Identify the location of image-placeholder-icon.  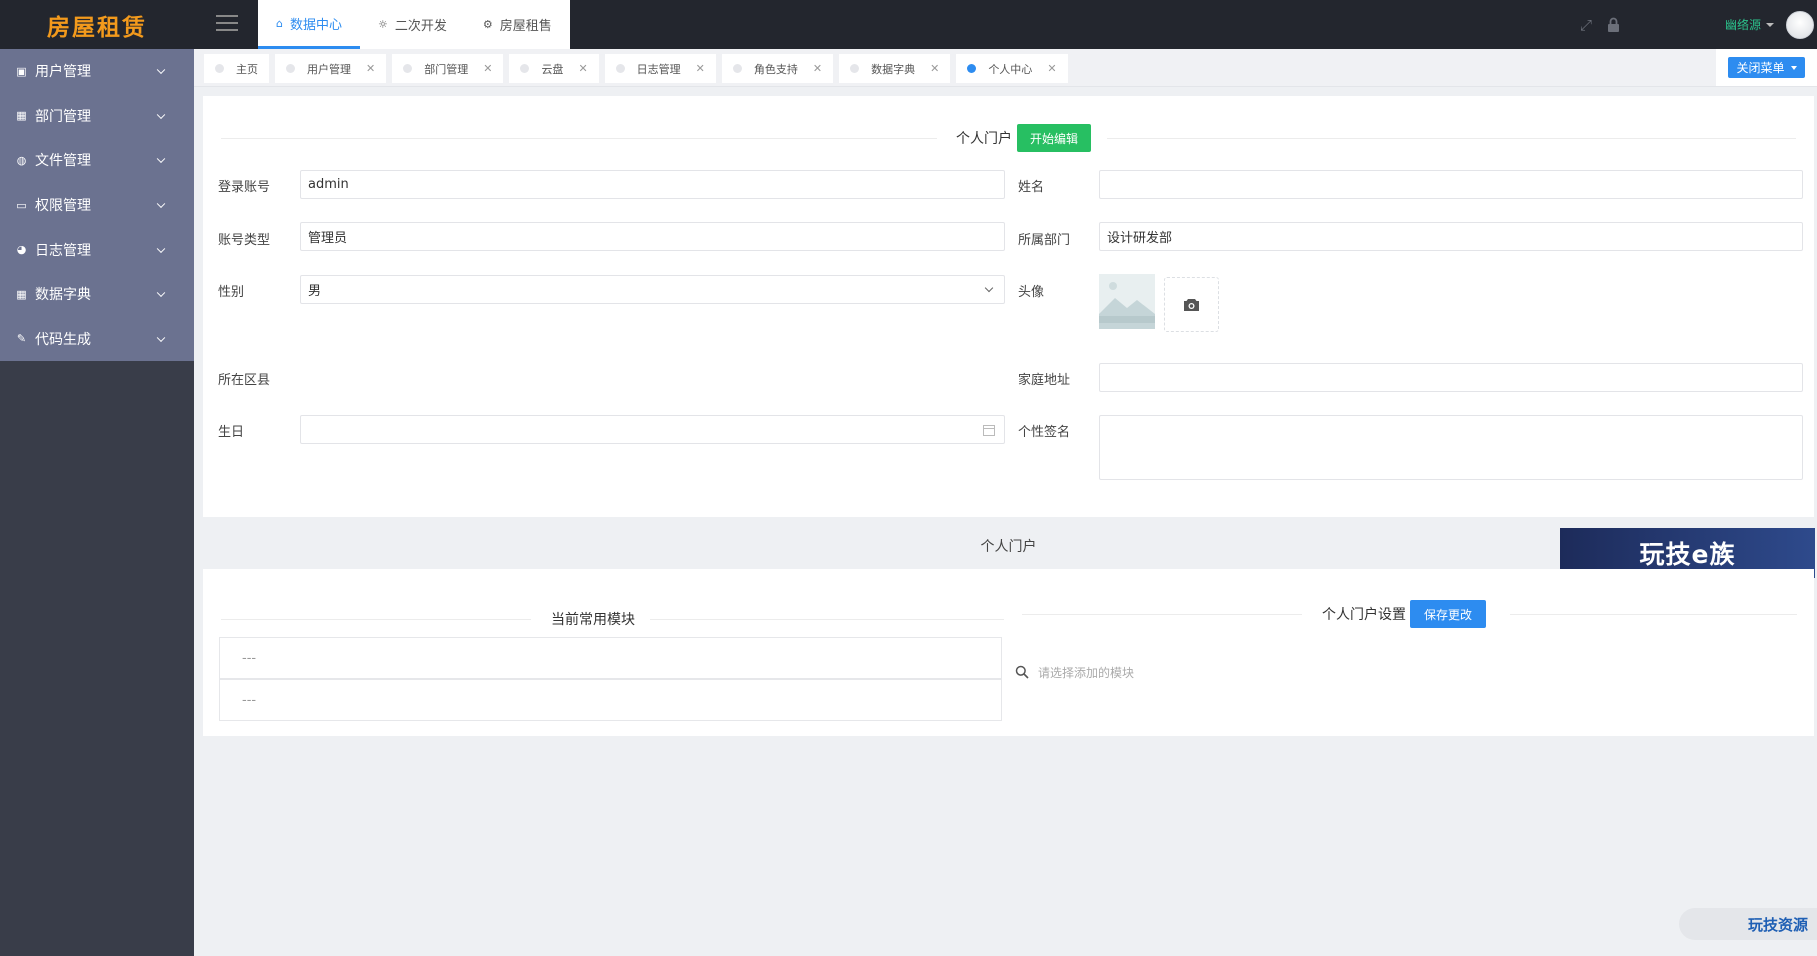
(1127, 301).